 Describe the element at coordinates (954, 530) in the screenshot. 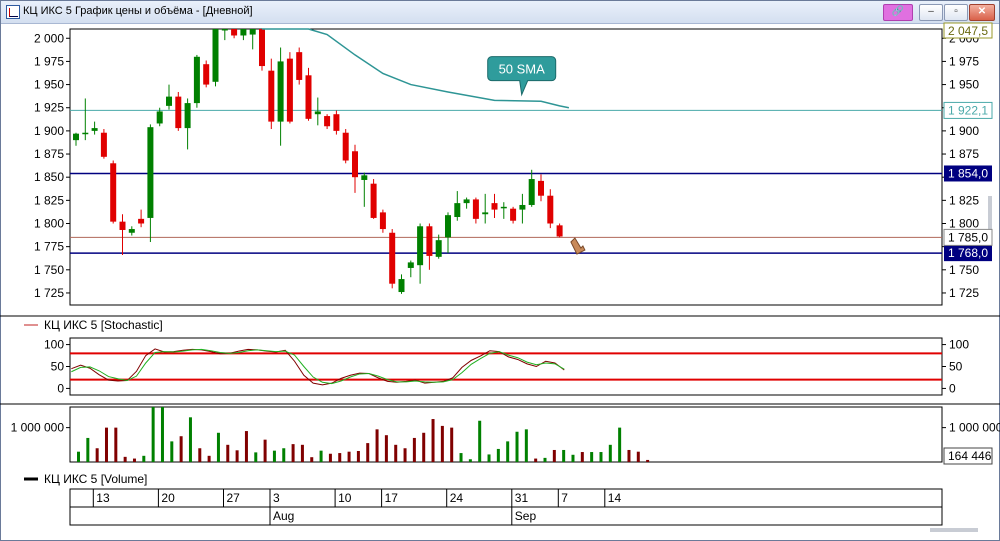

I see `bottom-scrollbar` at that location.